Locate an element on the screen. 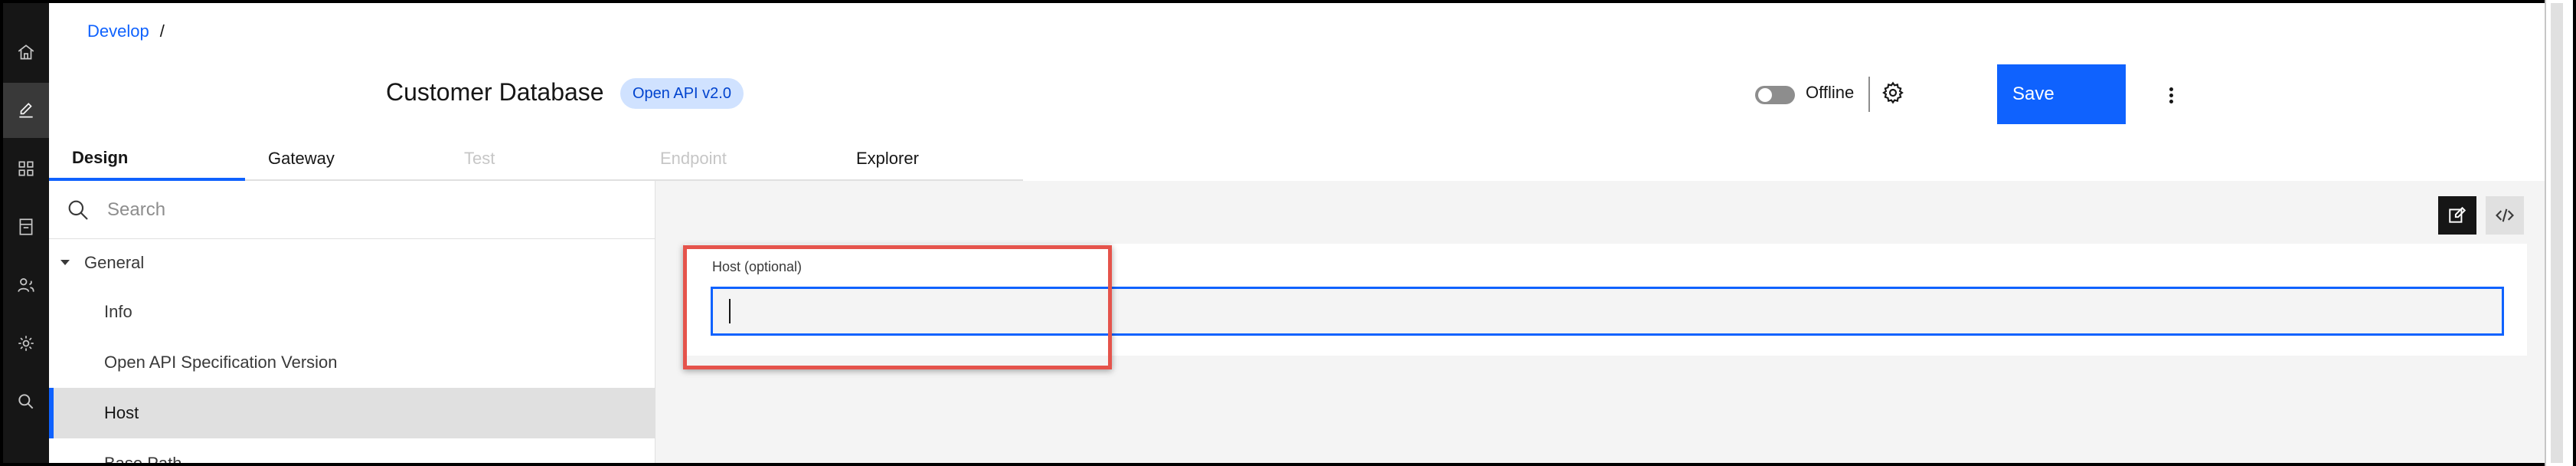  tab-explorer: Explorer is located at coordinates (928, 159).